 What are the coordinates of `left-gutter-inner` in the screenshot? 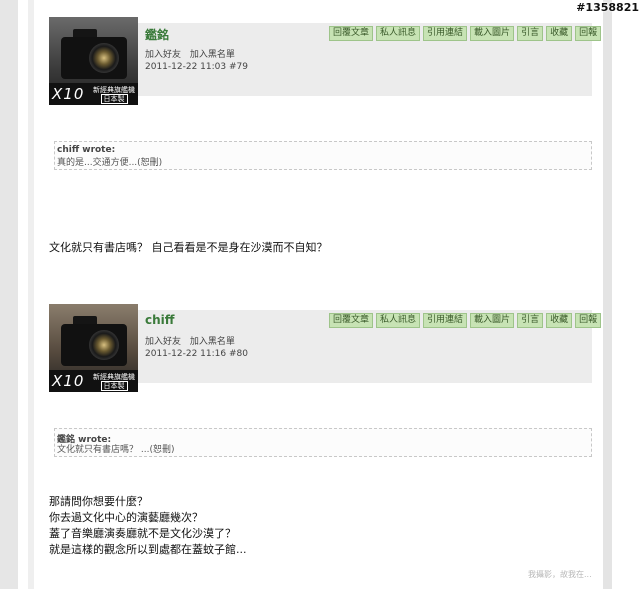 It's located at (31, 294).